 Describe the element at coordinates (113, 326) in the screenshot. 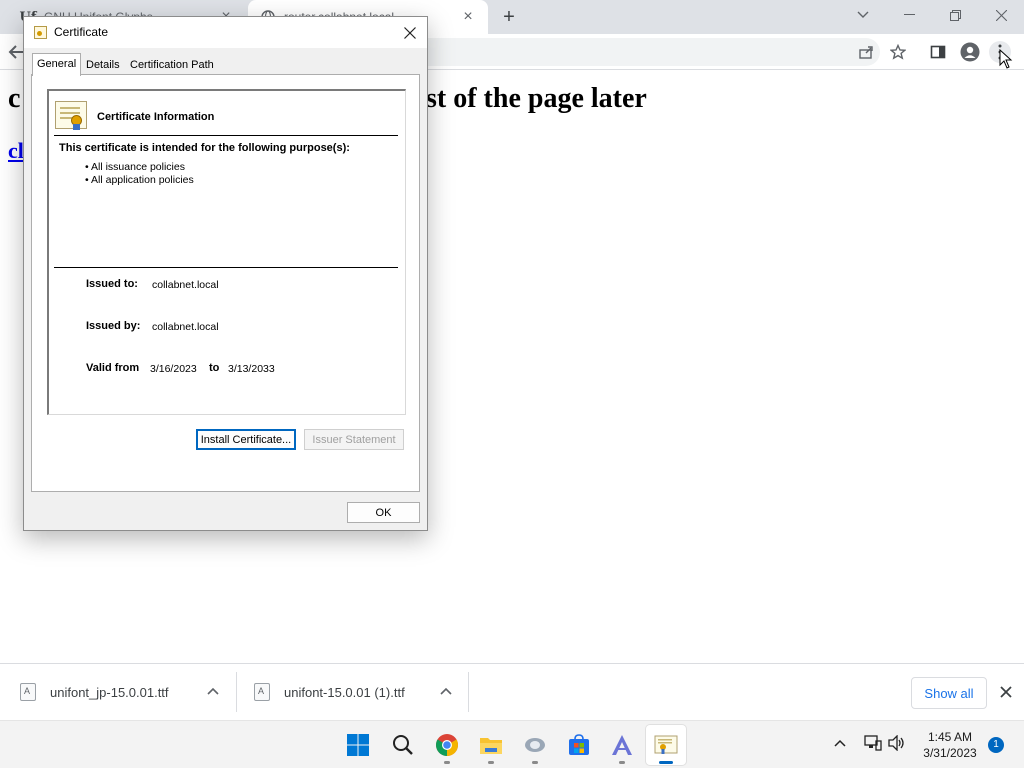

I see `issued-by-label: Issued by:` at that location.